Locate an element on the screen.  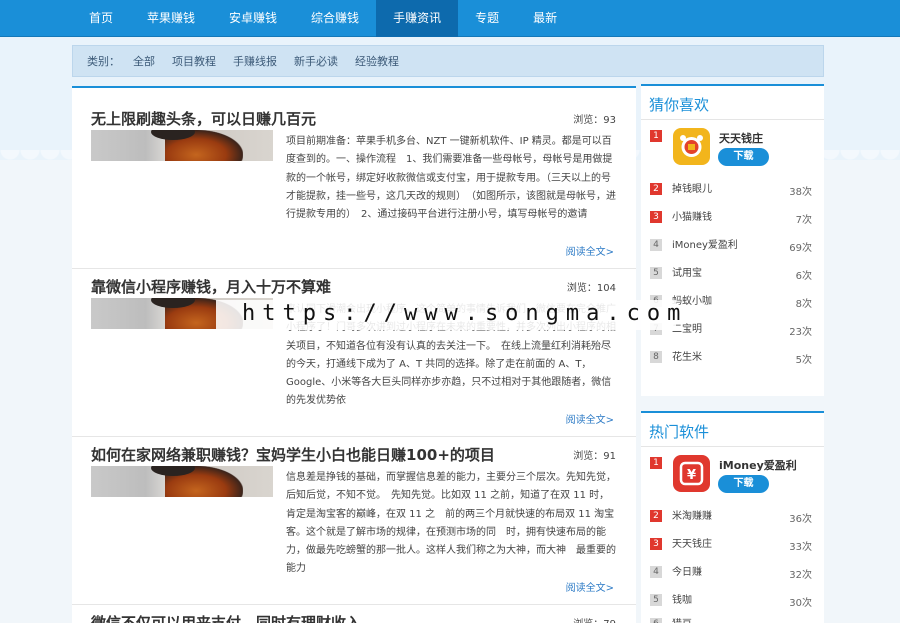
nav-news: 手赚资讯 is located at coordinates (417, 18).